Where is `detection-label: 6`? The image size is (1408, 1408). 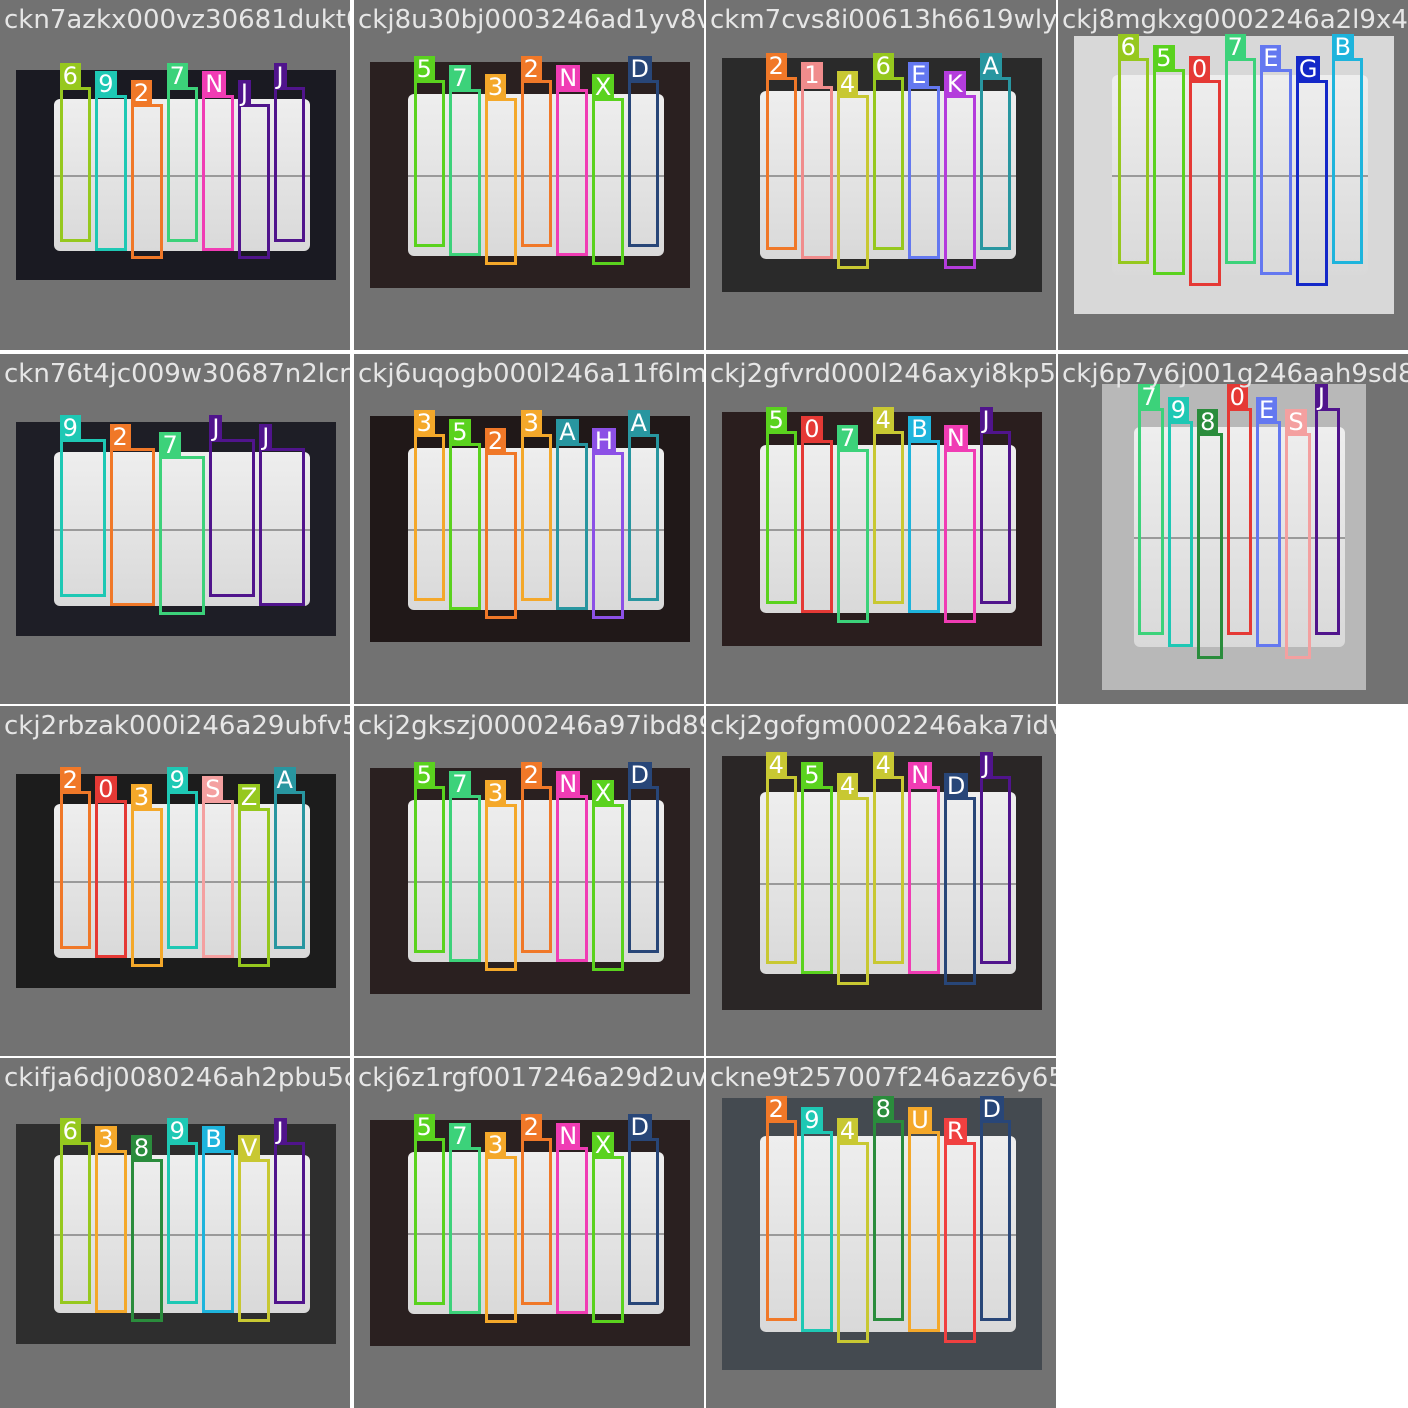
detection-label: 6 is located at coordinates (1128, 47).